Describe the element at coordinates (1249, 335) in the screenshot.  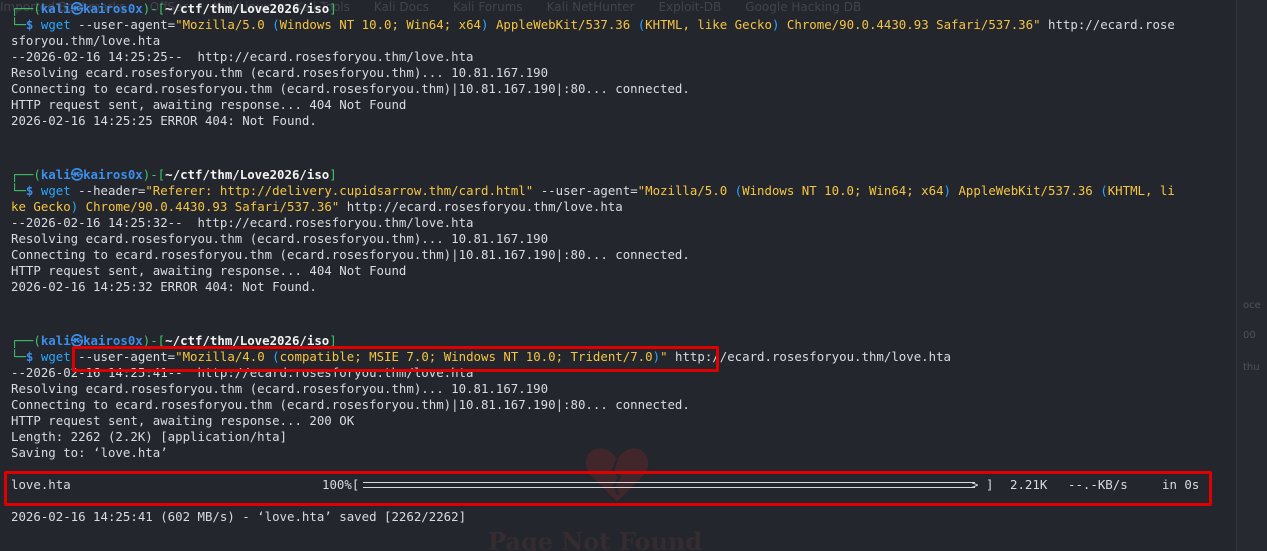
I see `scroll-ghost-text: 00` at that location.